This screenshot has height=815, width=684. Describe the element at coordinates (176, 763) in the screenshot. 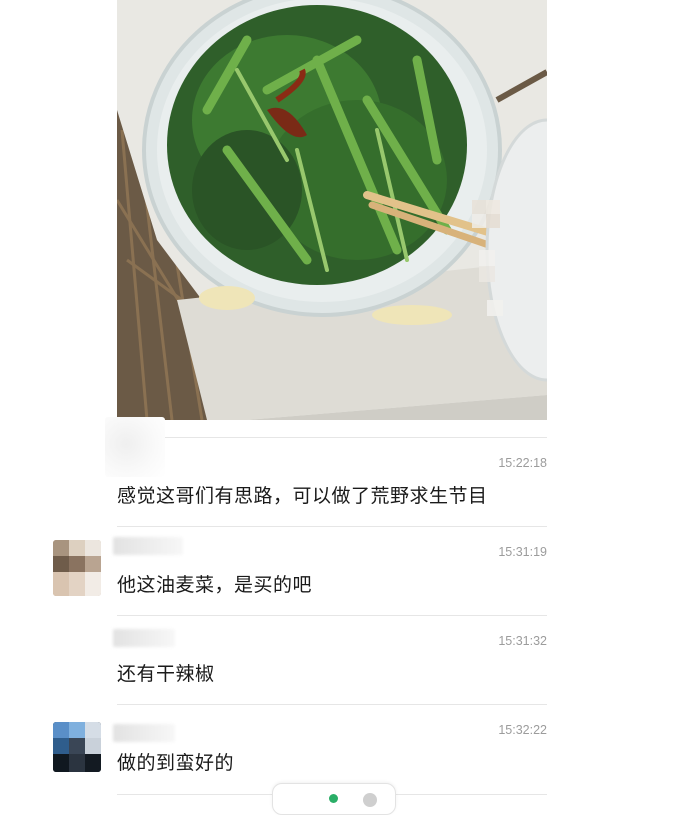

I see `message-text: 做的到蛮好的` at that location.